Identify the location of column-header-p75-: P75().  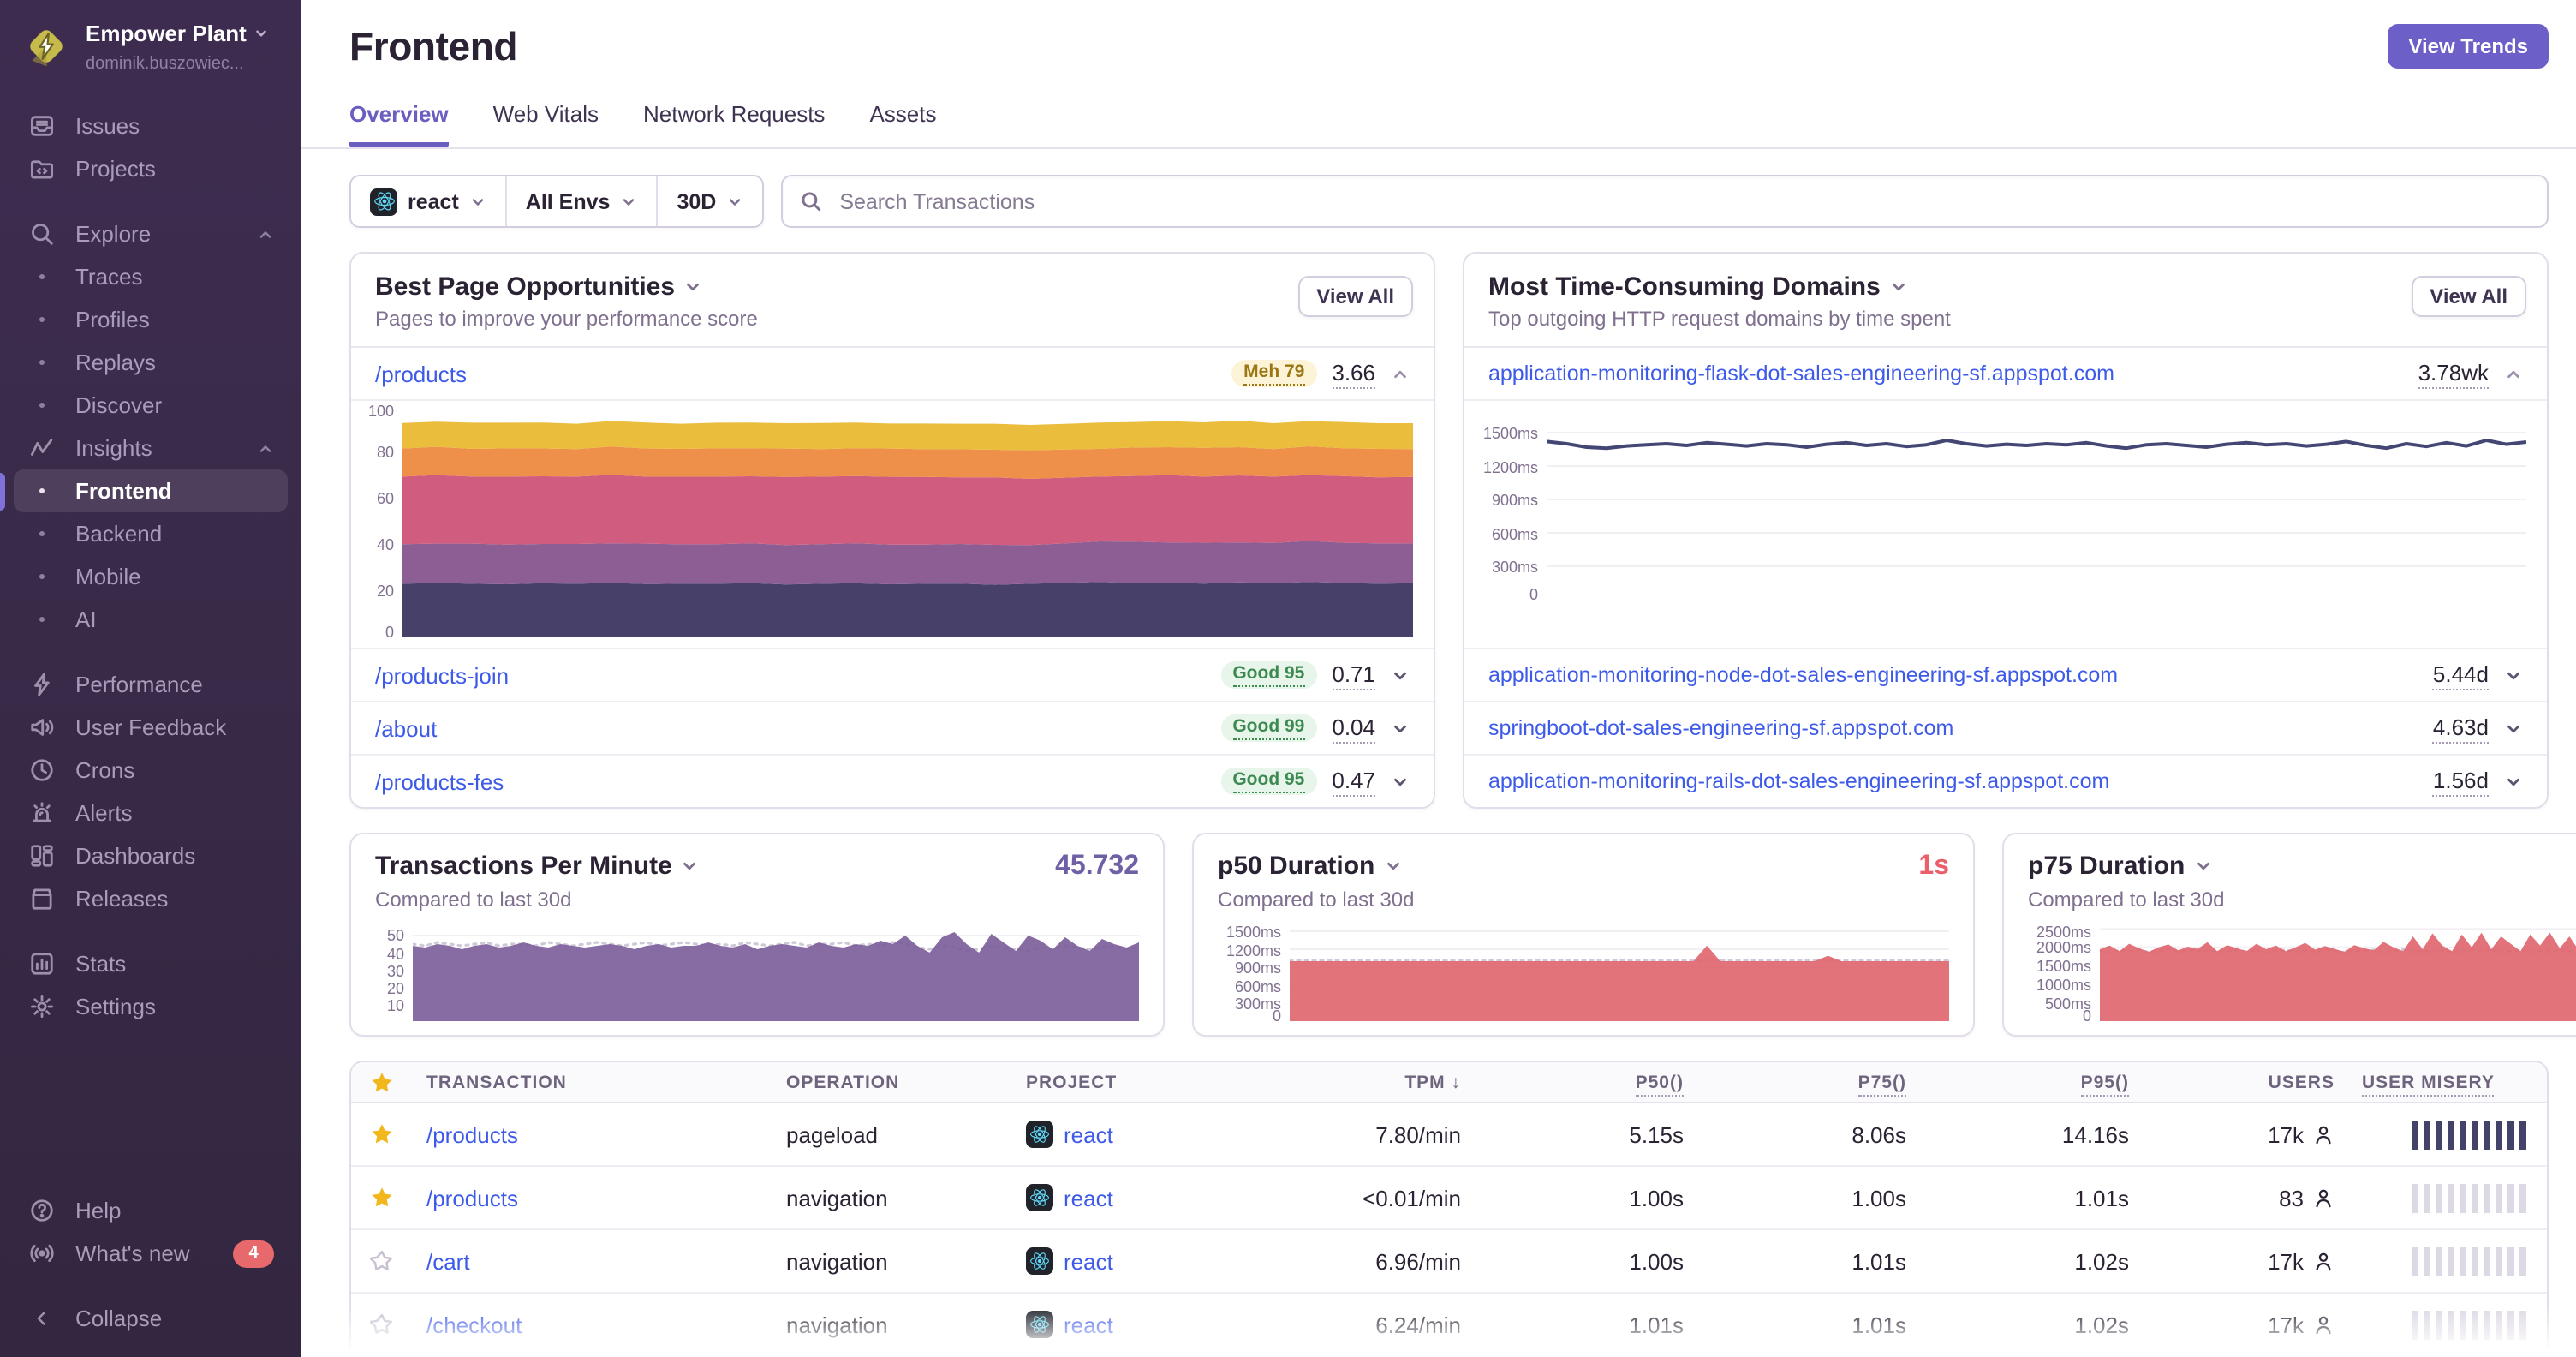
(1809, 1084).